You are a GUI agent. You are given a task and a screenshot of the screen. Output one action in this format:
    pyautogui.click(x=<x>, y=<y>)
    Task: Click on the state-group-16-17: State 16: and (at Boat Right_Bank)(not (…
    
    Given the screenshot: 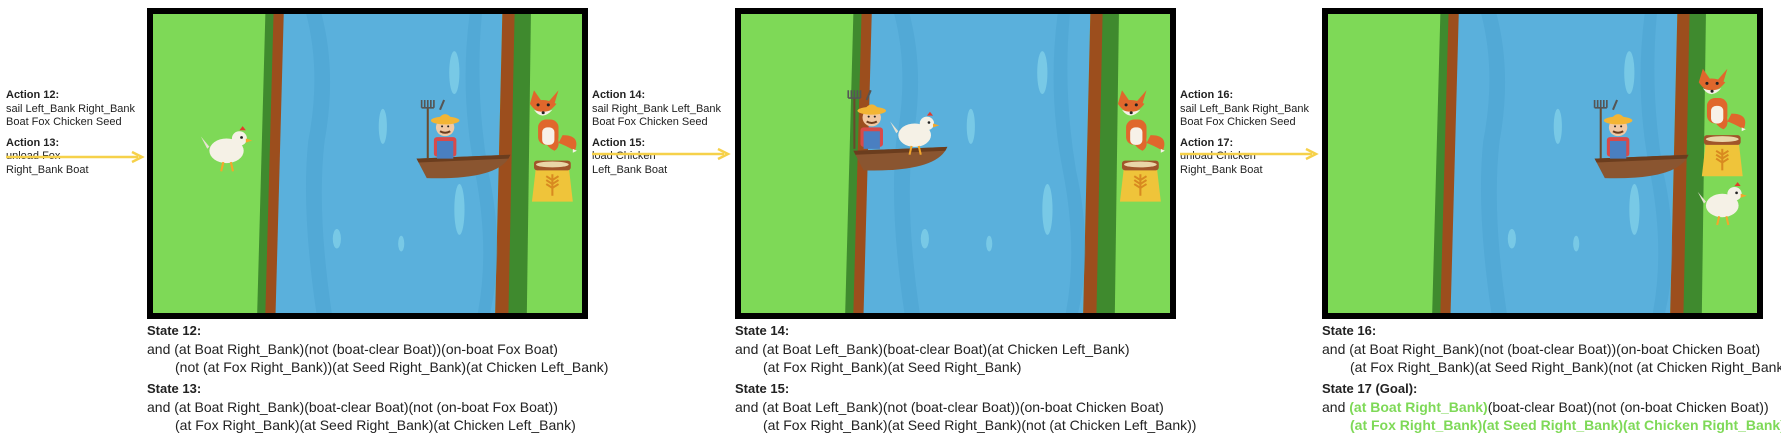 What is the action you would take?
    pyautogui.click(x=1551, y=378)
    